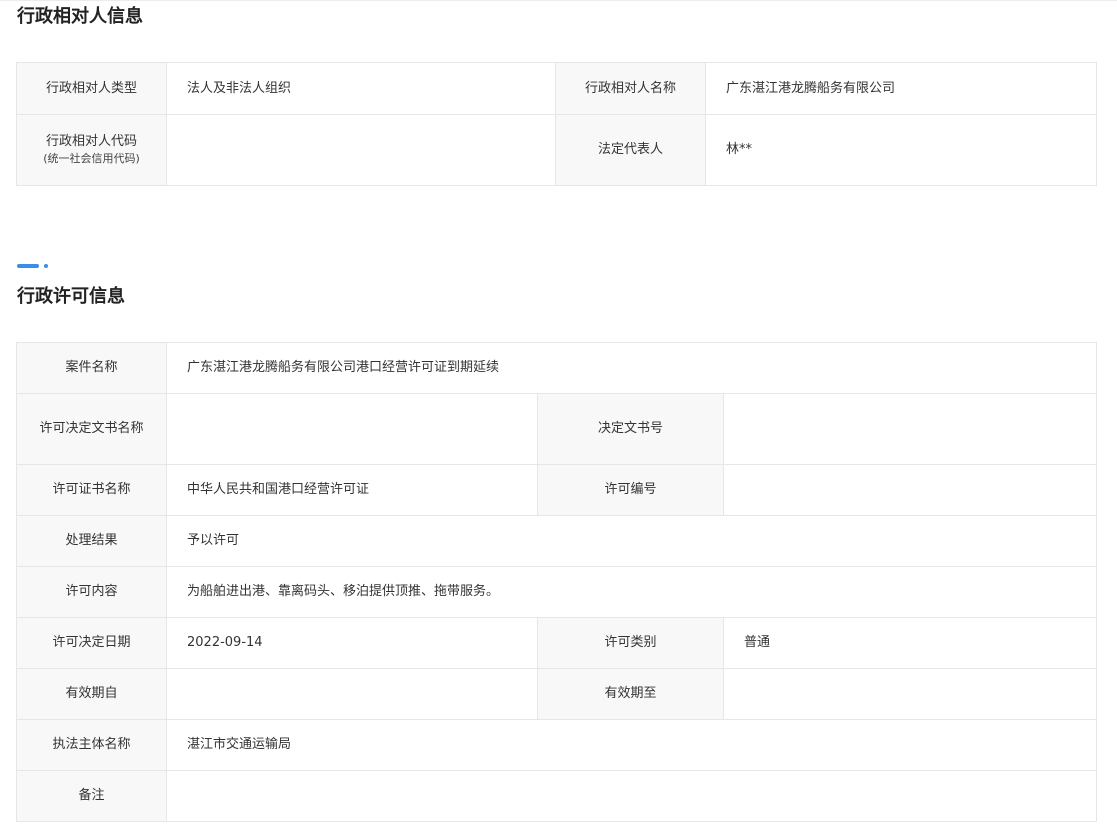  Describe the element at coordinates (630, 490) in the screenshot. I see `license-no-label: 许可编号` at that location.